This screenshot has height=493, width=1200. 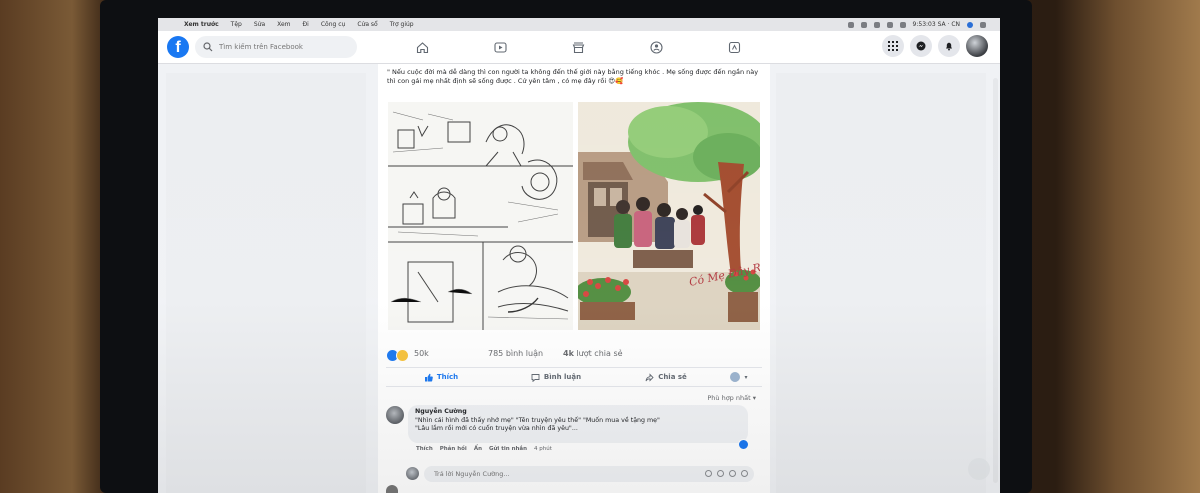 I want to click on shares-number: 4k, so click(x=568, y=353).